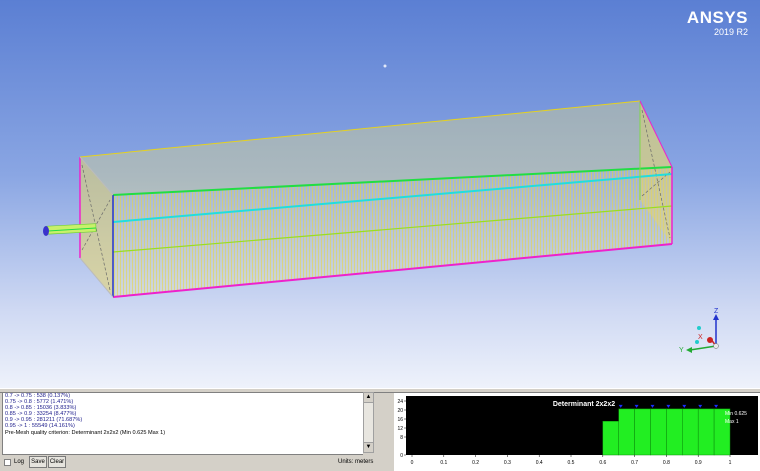 The width and height of the screenshot is (760, 471). Describe the element at coordinates (507, 463) in the screenshot. I see `x-tick-label: 0.3` at that location.